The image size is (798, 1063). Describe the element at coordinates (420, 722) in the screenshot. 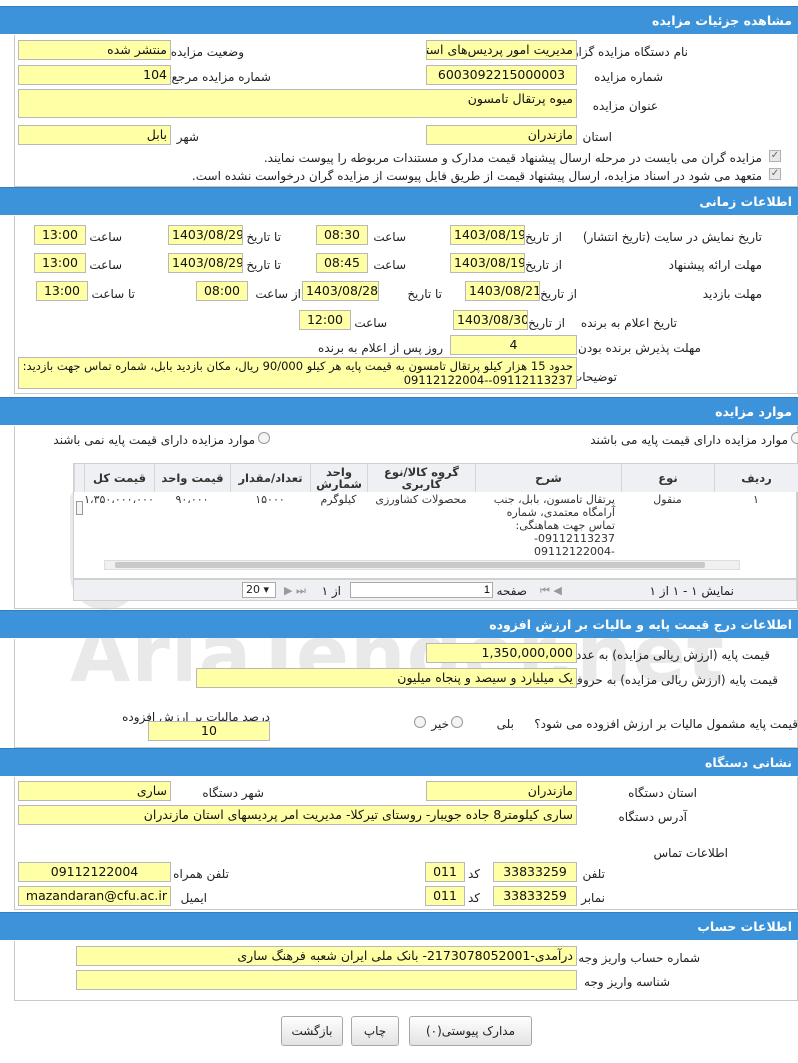

I see `vat-no-radio` at that location.